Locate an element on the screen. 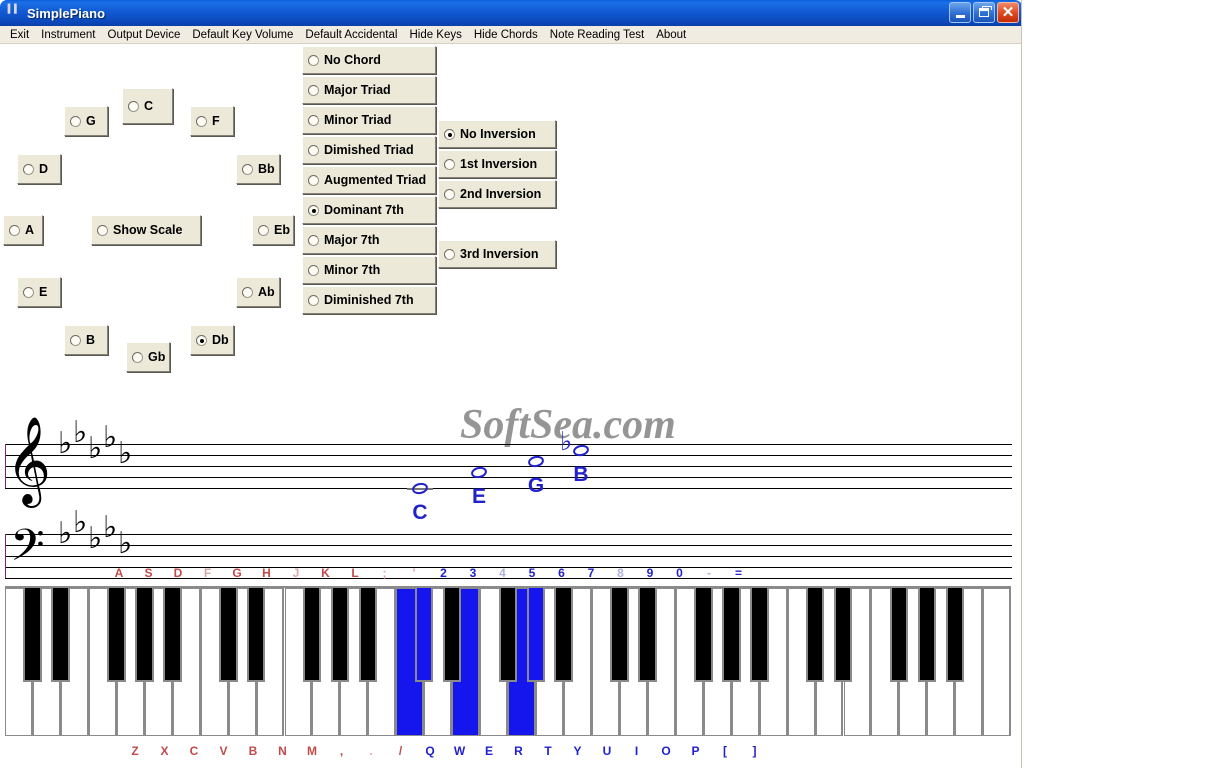 The image size is (1212, 768). keyboard-top-label: 9 is located at coordinates (650, 573).